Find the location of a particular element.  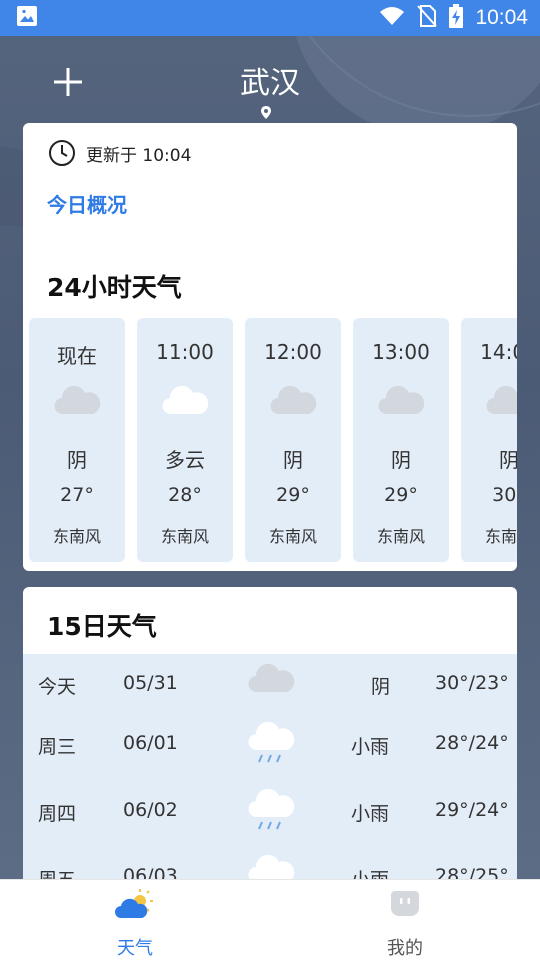

clock-icon is located at coordinates (62, 153).